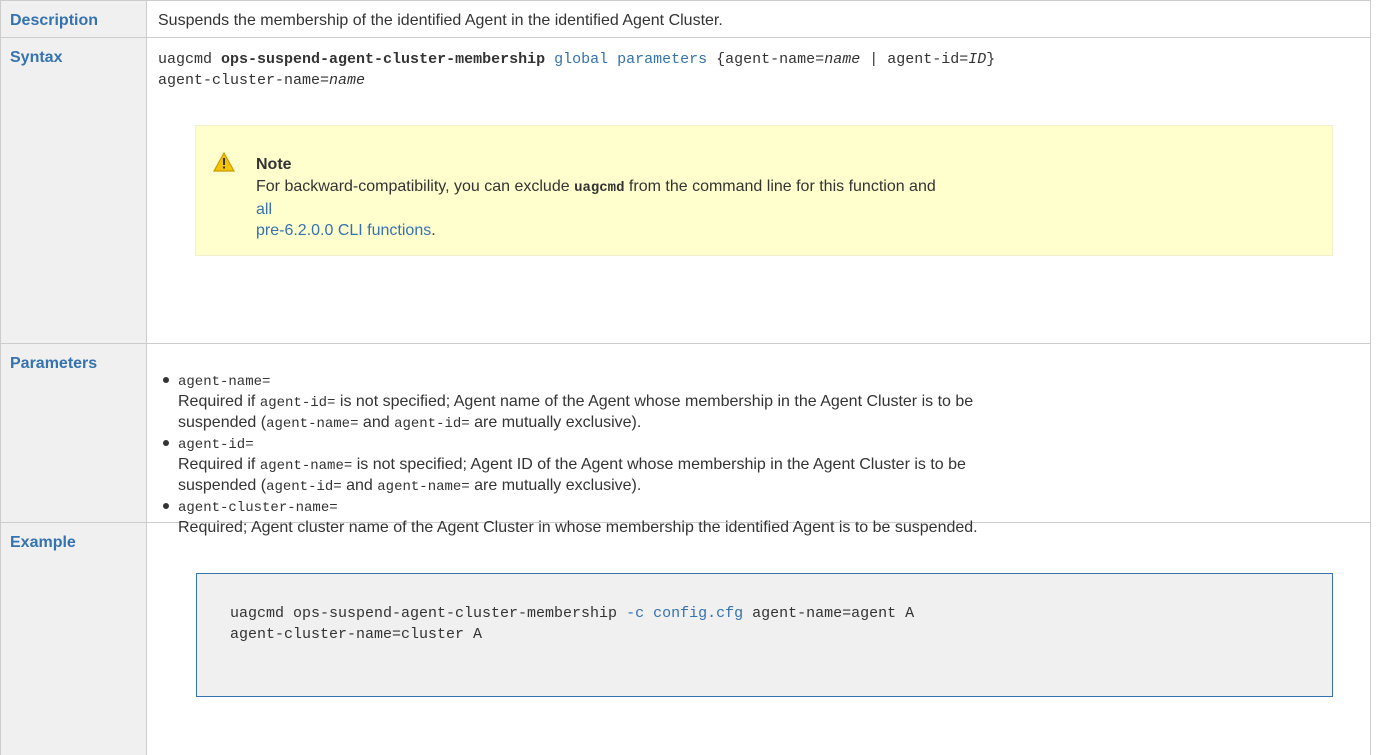 The image size is (1380, 755). Describe the element at coordinates (224, 382) in the screenshot. I see `parameter-name: agent-name=` at that location.